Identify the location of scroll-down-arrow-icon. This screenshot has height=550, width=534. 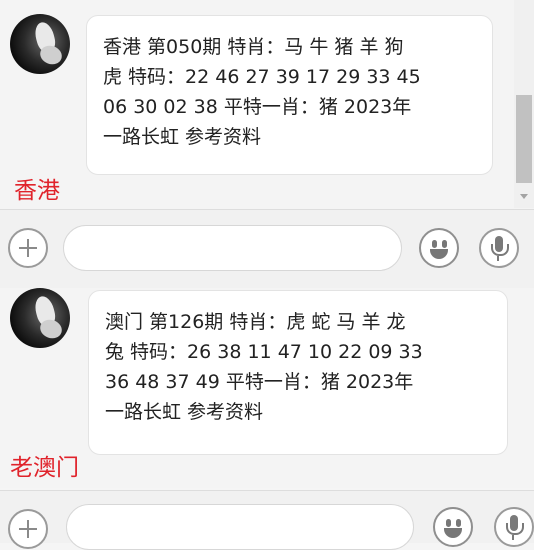
(524, 196).